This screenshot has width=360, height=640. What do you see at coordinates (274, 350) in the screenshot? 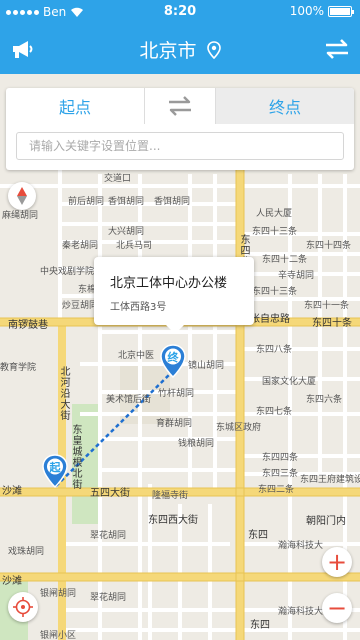
I see `map-label: 东四八条` at bounding box center [274, 350].